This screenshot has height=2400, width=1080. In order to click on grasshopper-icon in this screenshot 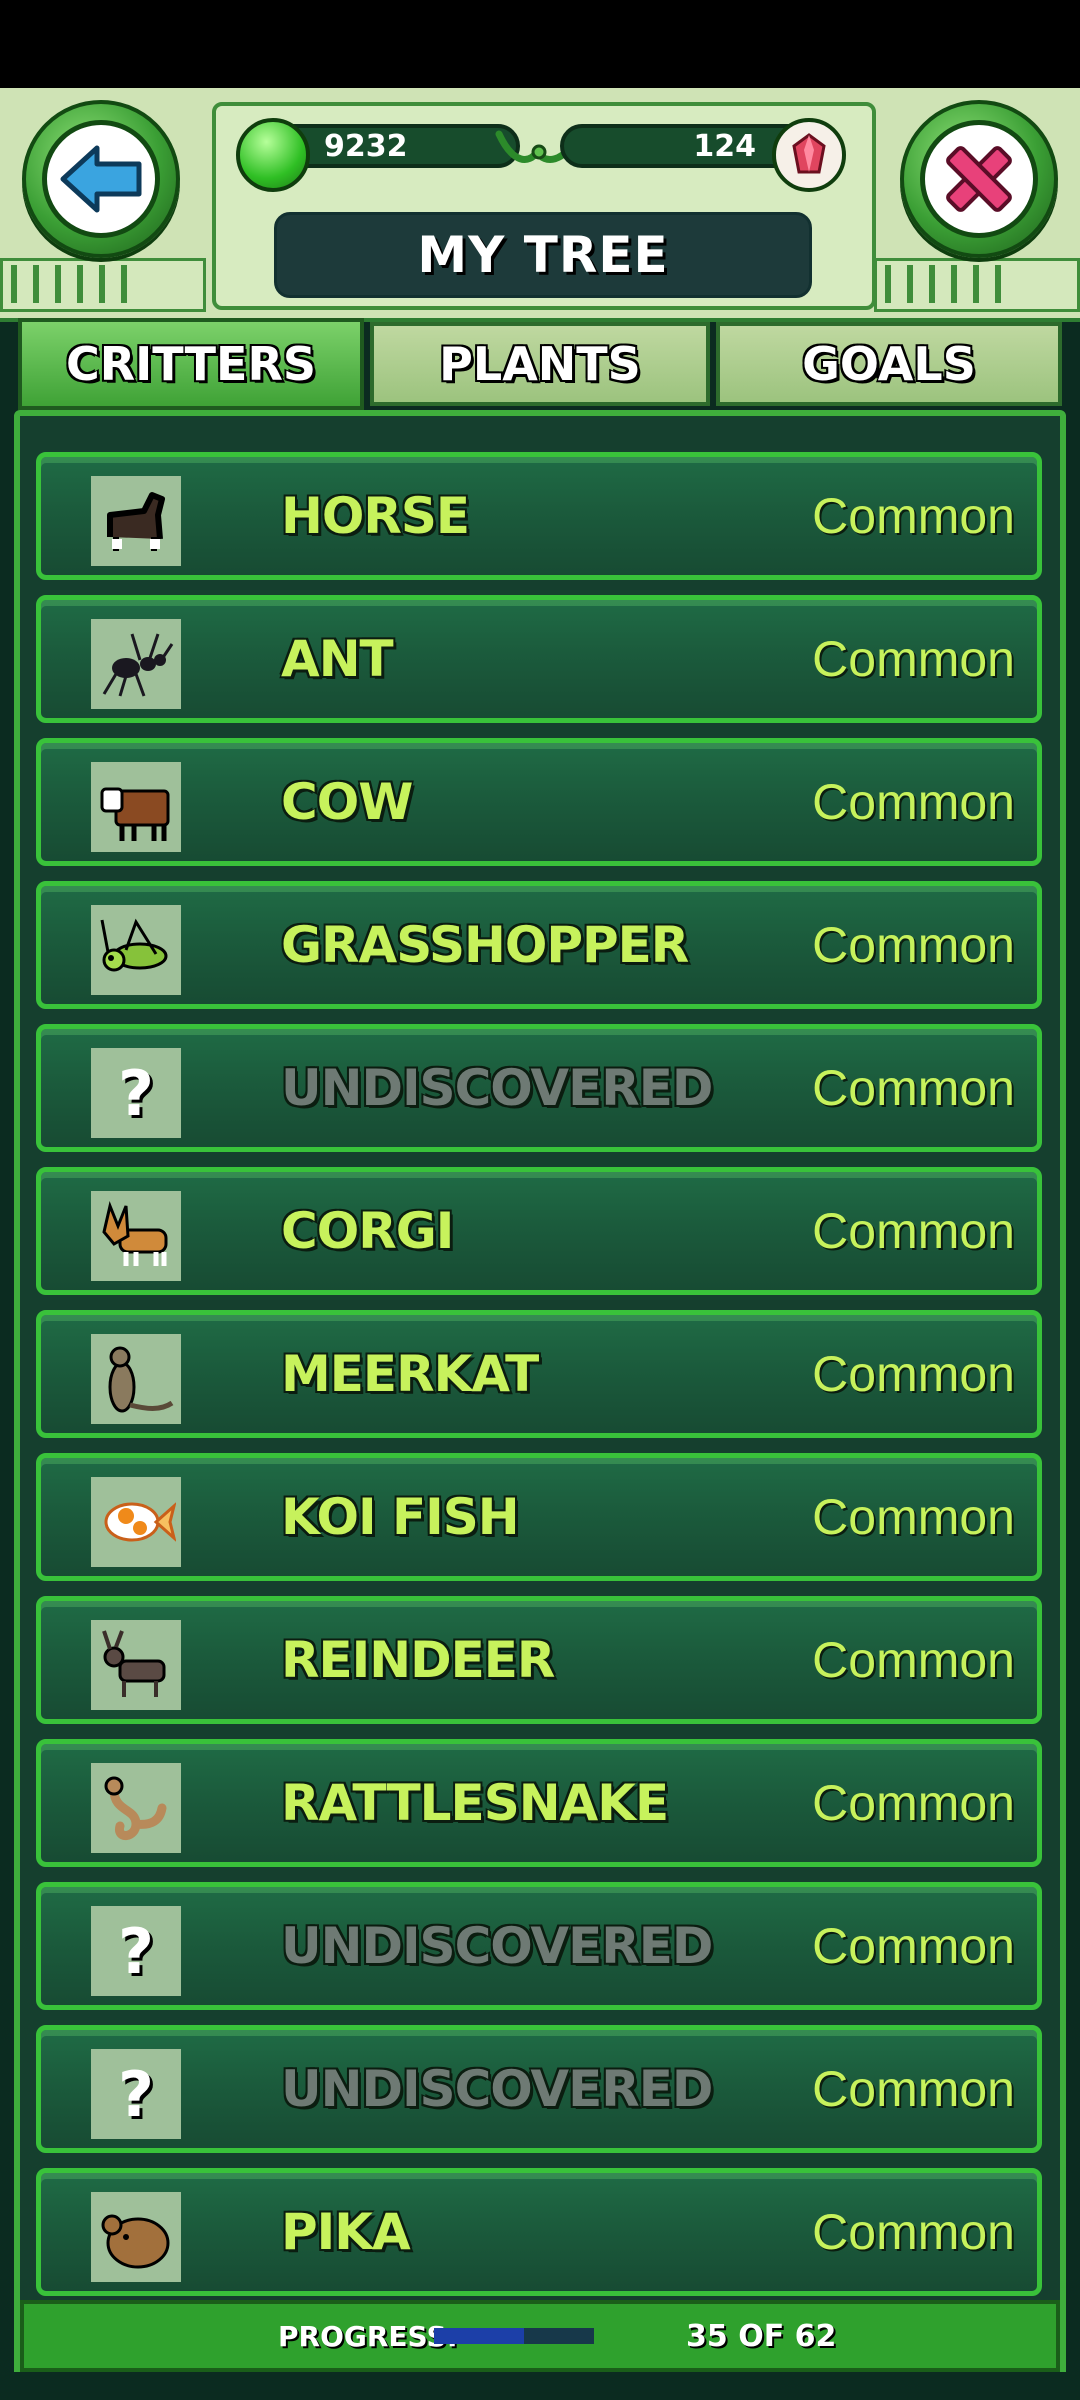, I will do `click(136, 950)`.